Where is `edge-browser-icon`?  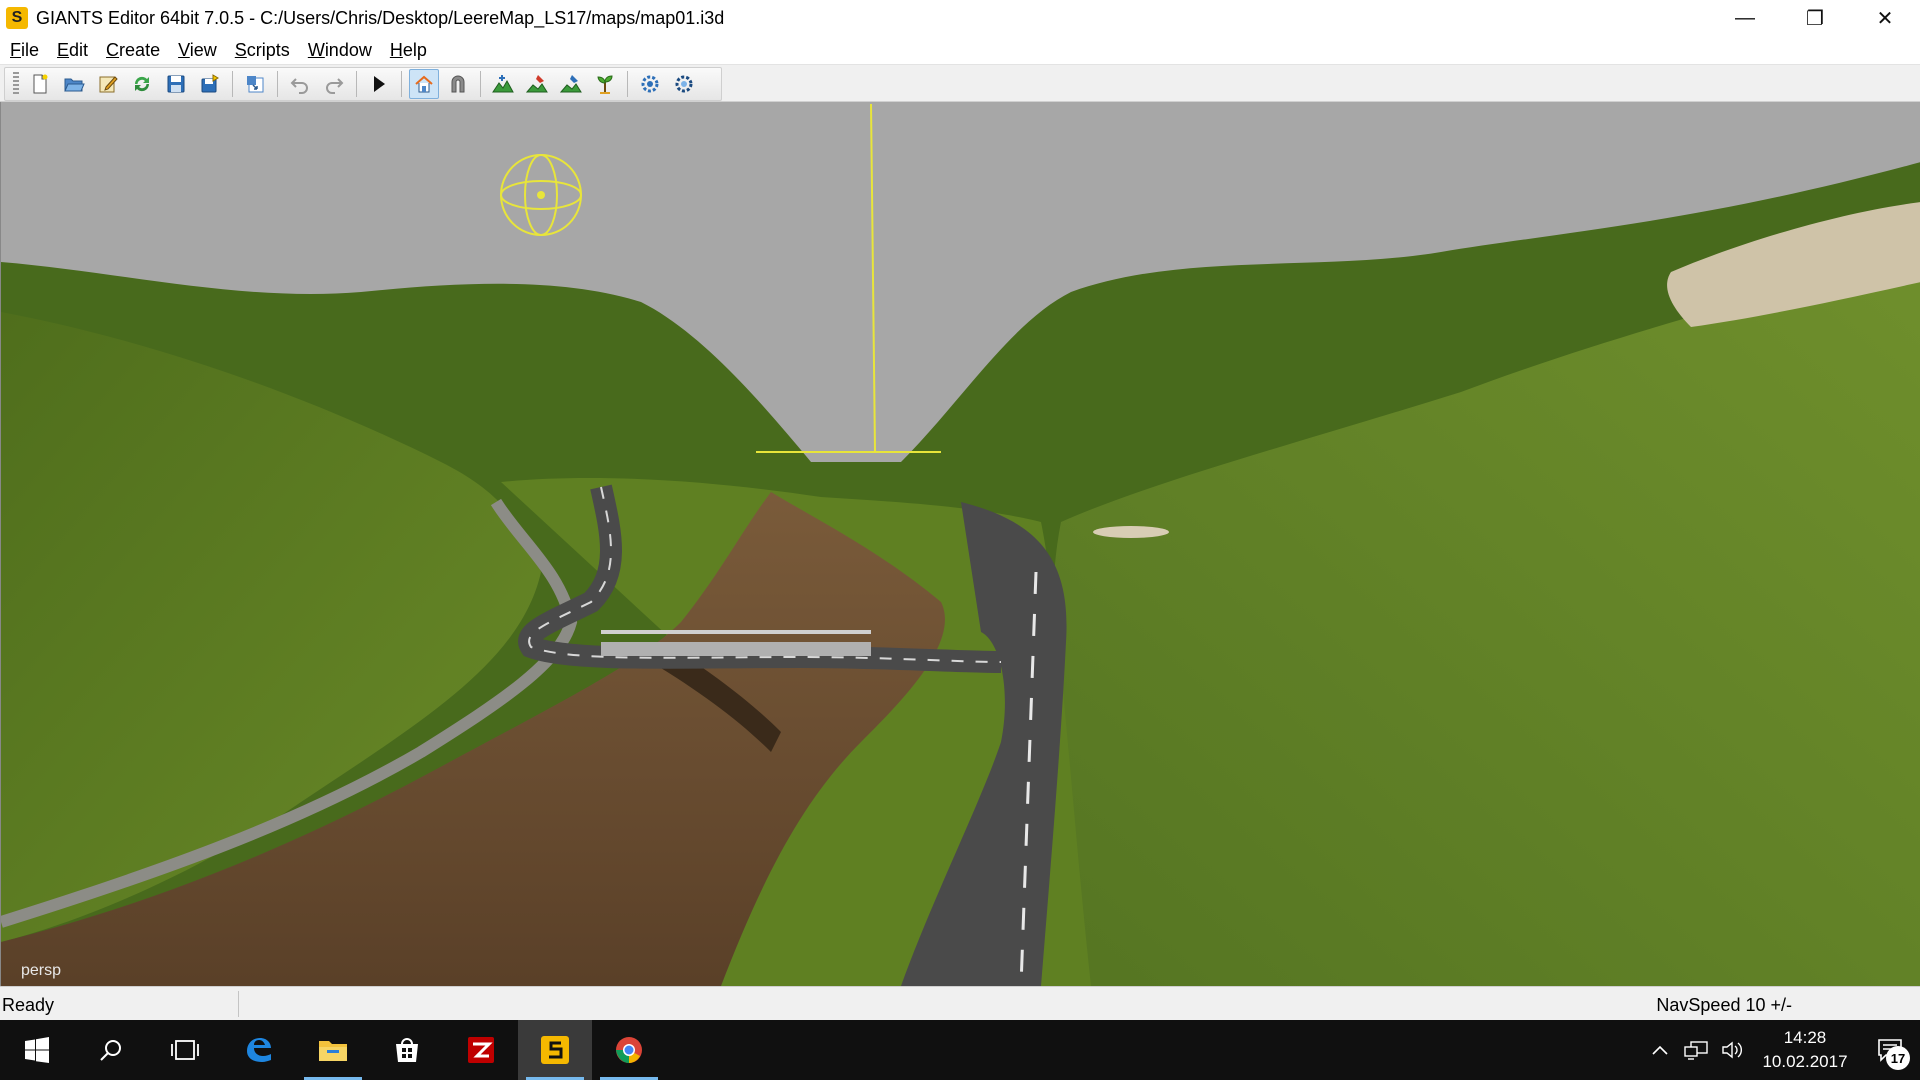 edge-browser-icon is located at coordinates (259, 1050).